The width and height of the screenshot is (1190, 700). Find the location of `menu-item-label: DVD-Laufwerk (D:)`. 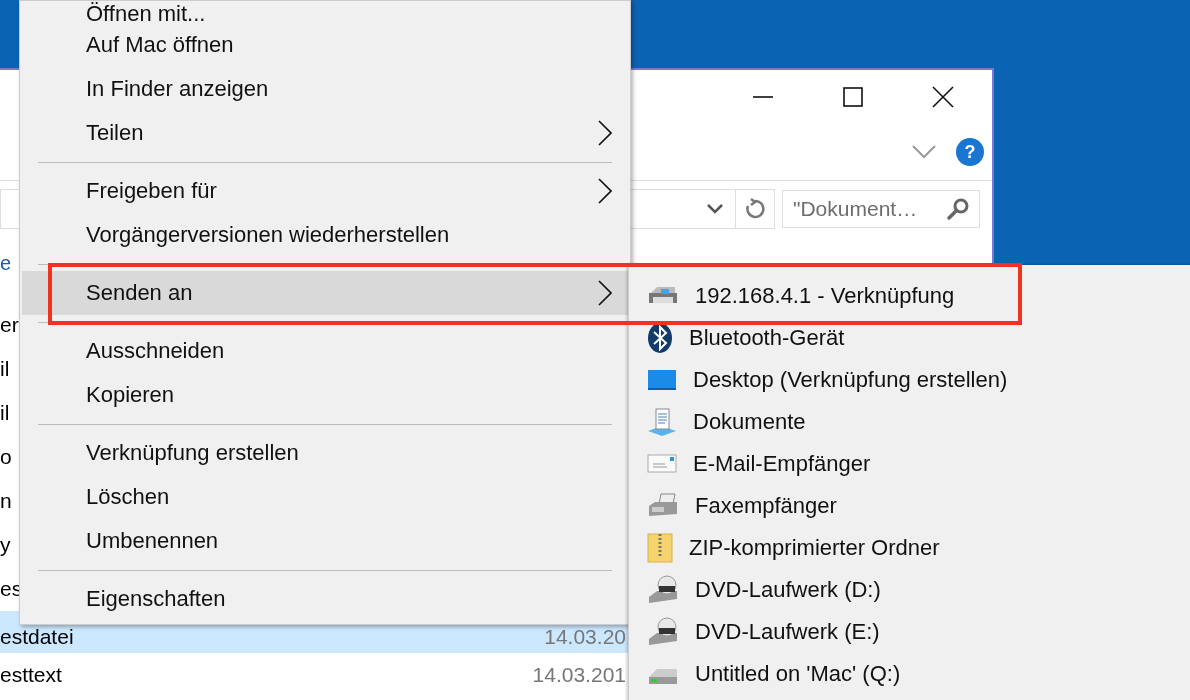

menu-item-label: DVD-Laufwerk (D:) is located at coordinates (788, 590).